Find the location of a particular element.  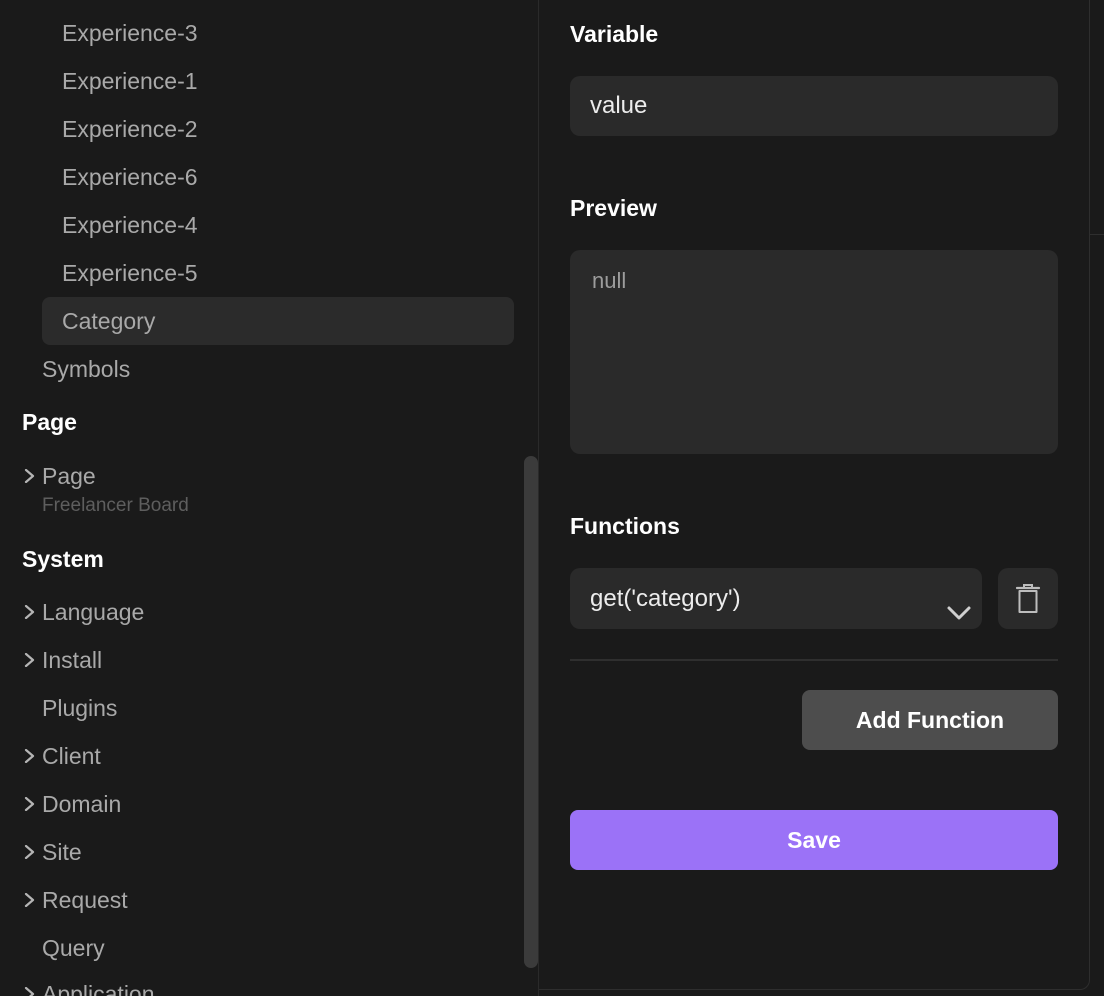

tree-item-label: Page is located at coordinates (69, 476).